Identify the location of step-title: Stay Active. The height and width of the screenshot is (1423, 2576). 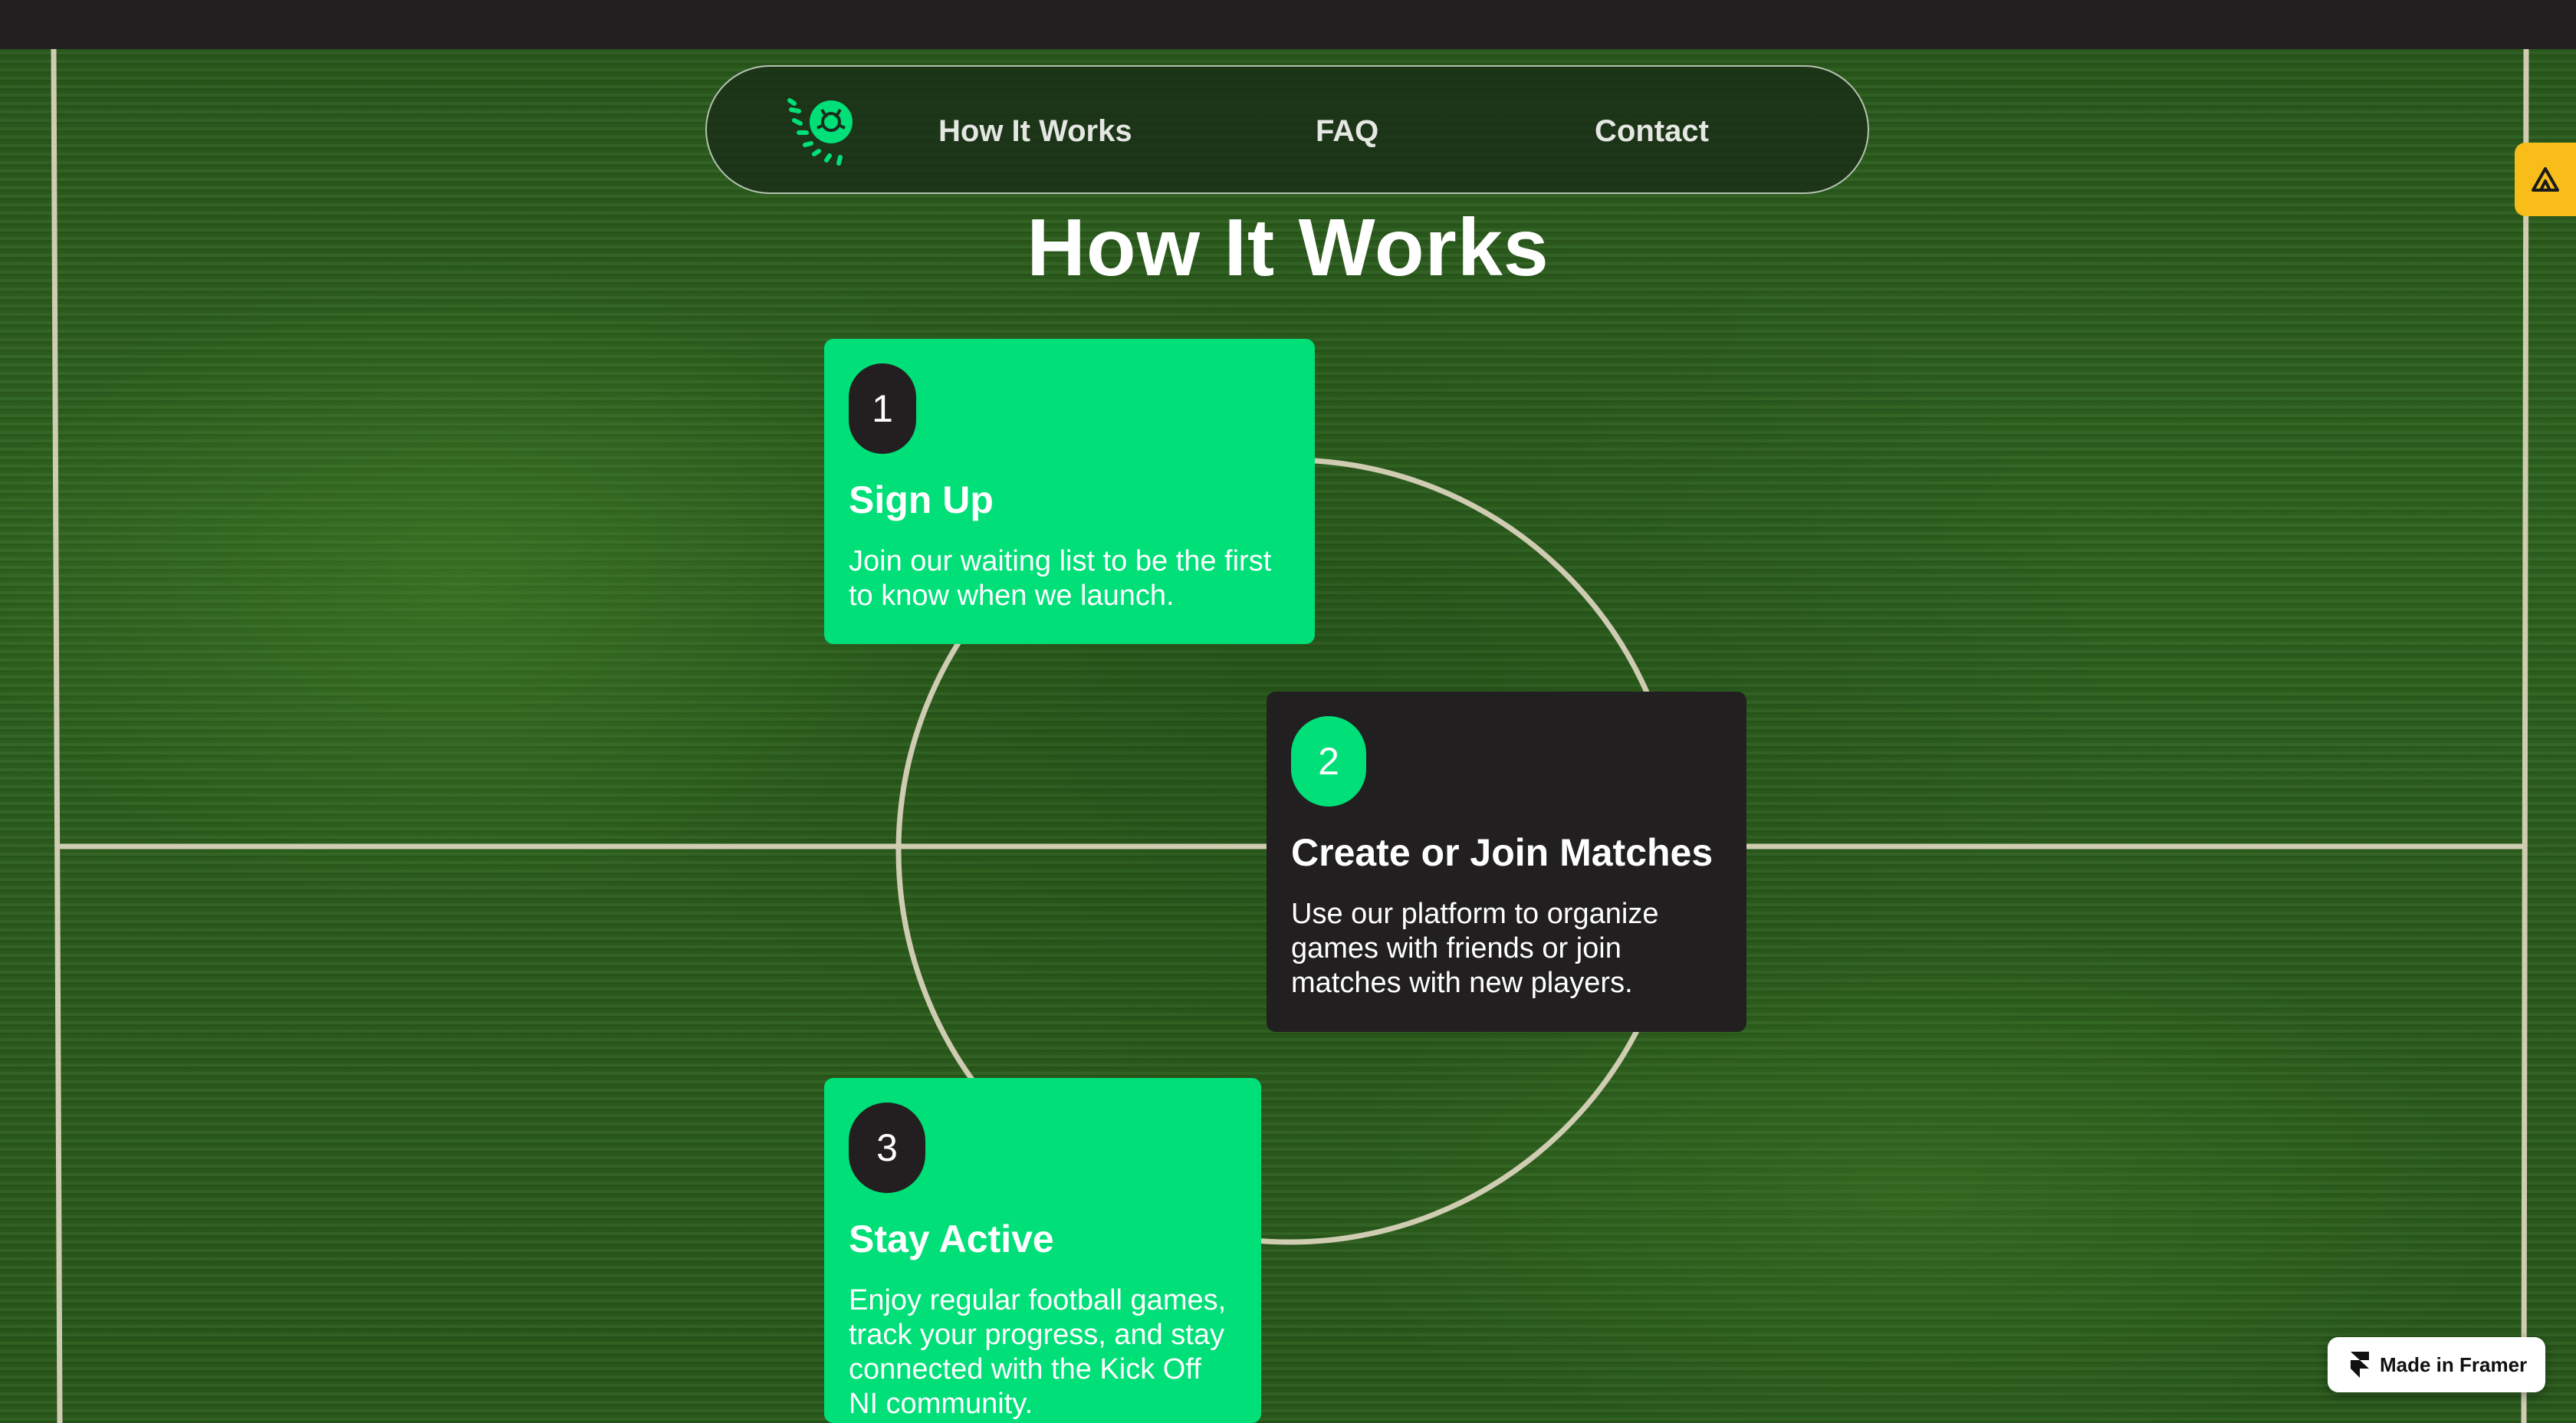
(952, 1239).